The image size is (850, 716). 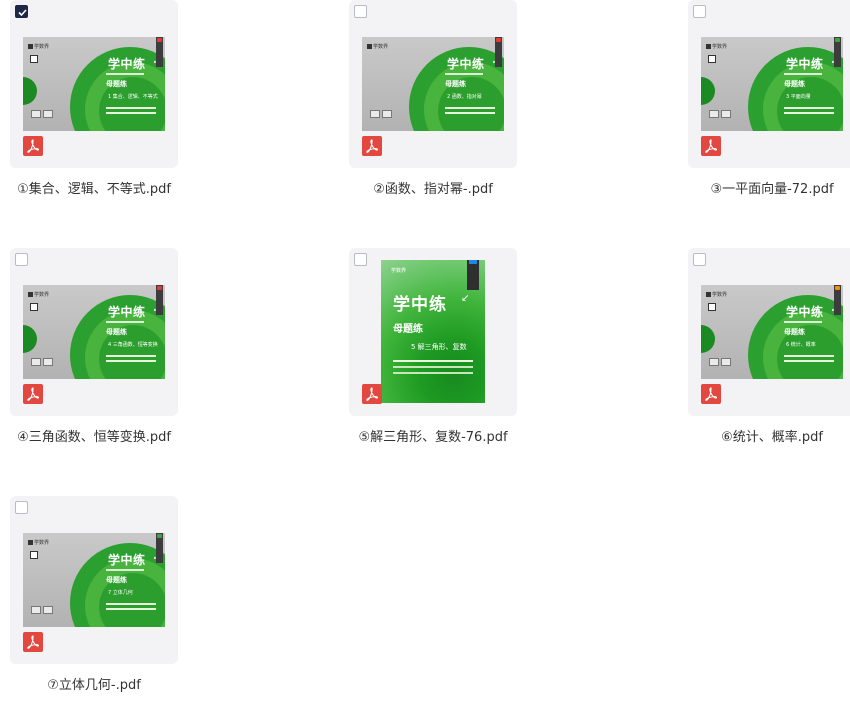 I want to click on file-card: 学数界 学中练↙ 母题练 6 统计、概率, so click(x=769, y=332).